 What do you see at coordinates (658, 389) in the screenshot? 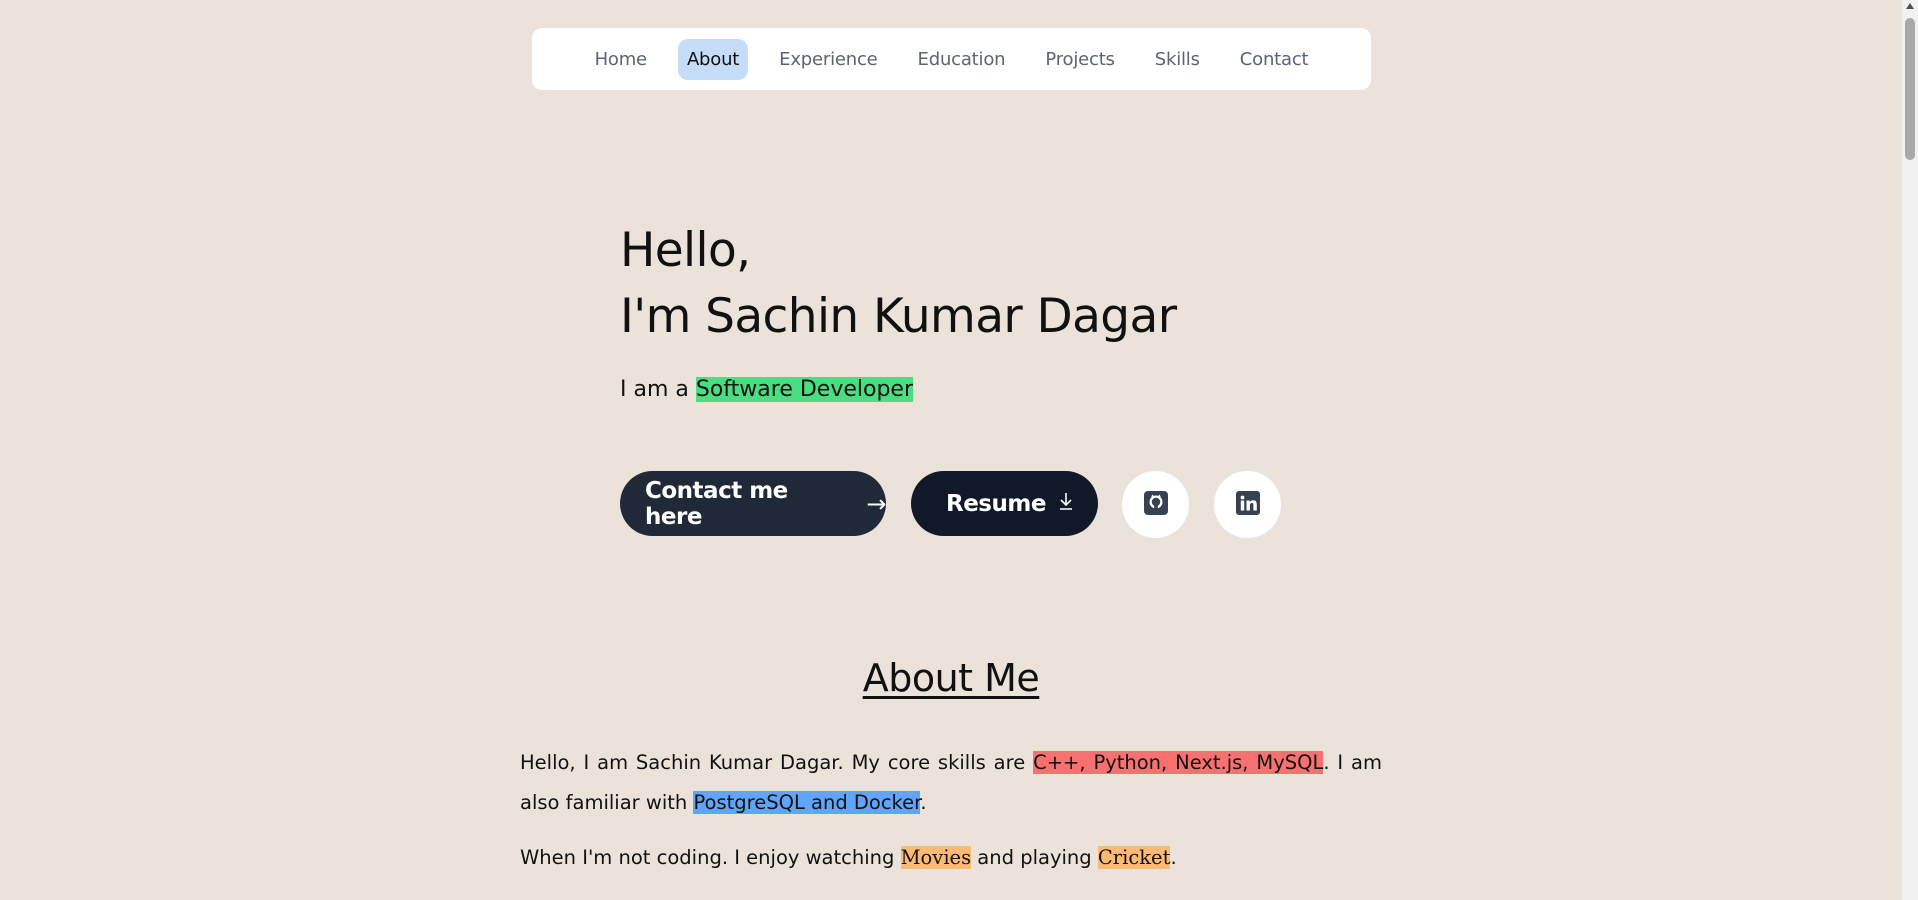
I see `role-prefix: I am a` at bounding box center [658, 389].